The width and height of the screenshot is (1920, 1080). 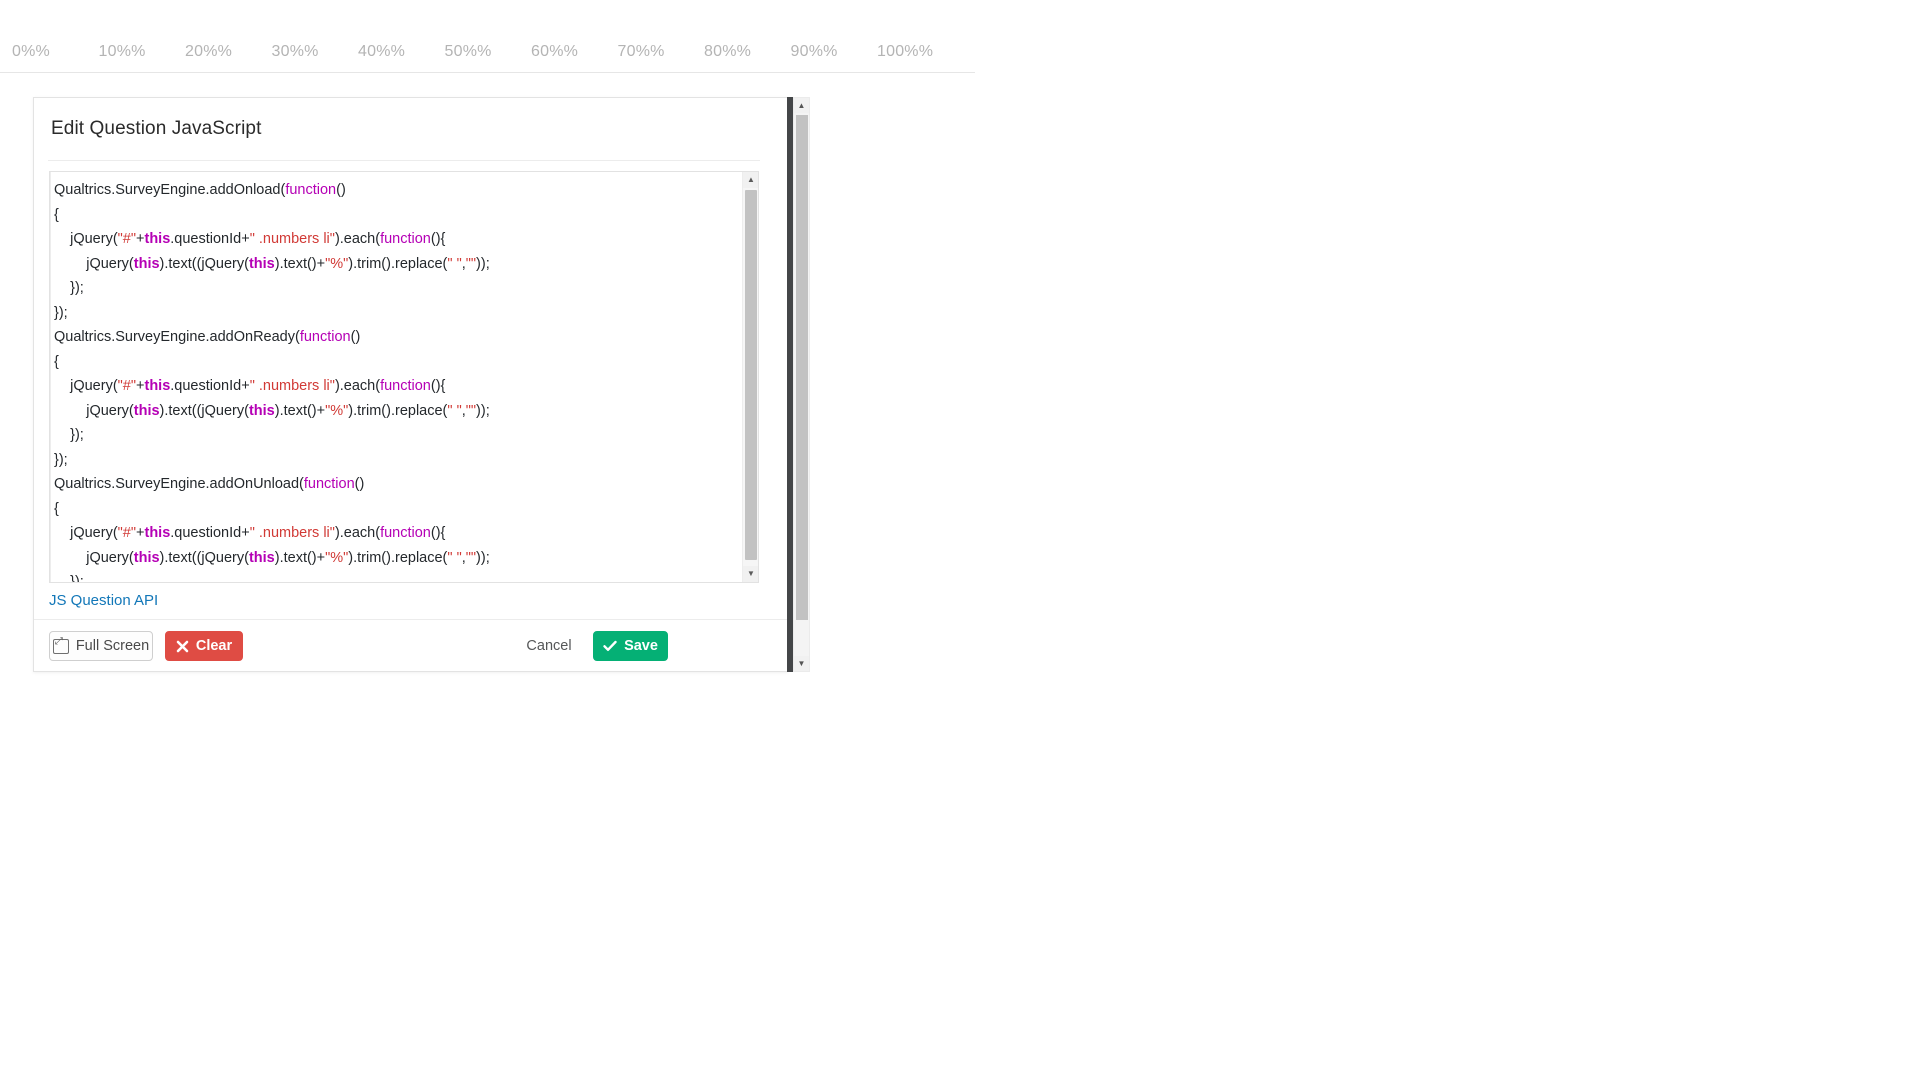 I want to click on percent-tick-2: 20%%, so click(x=209, y=51).